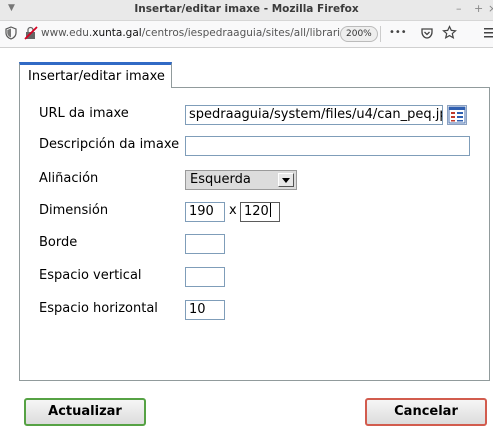 The image size is (493, 428). Describe the element at coordinates (314, 115) in the screenshot. I see `url-input: spedraaguia/system/files/u4/can_peq.jpg` at that location.